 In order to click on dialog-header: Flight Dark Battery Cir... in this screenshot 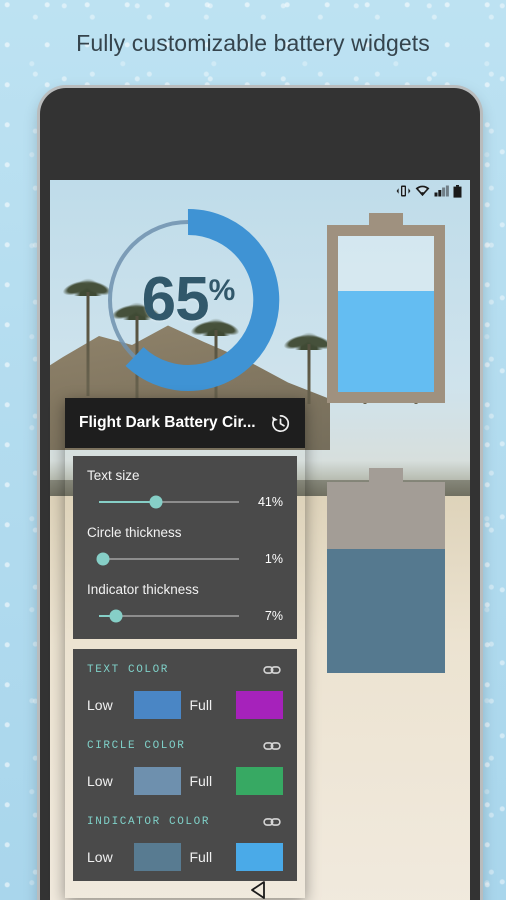, I will do `click(185, 423)`.